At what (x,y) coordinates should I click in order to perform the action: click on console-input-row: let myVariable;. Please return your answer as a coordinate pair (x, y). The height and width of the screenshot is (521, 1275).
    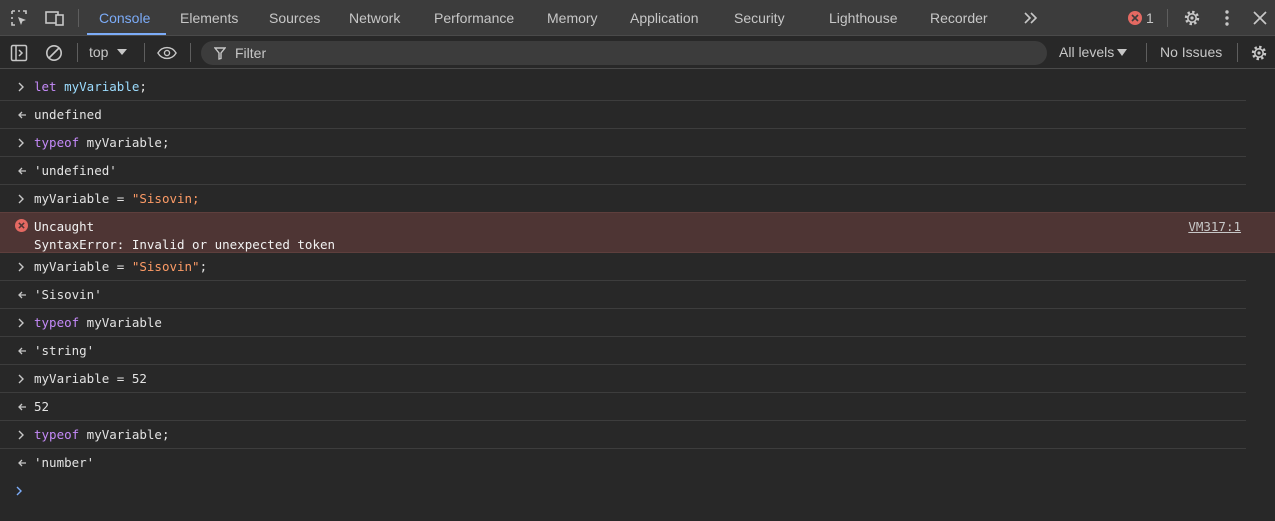
    Looking at the image, I should click on (623, 87).